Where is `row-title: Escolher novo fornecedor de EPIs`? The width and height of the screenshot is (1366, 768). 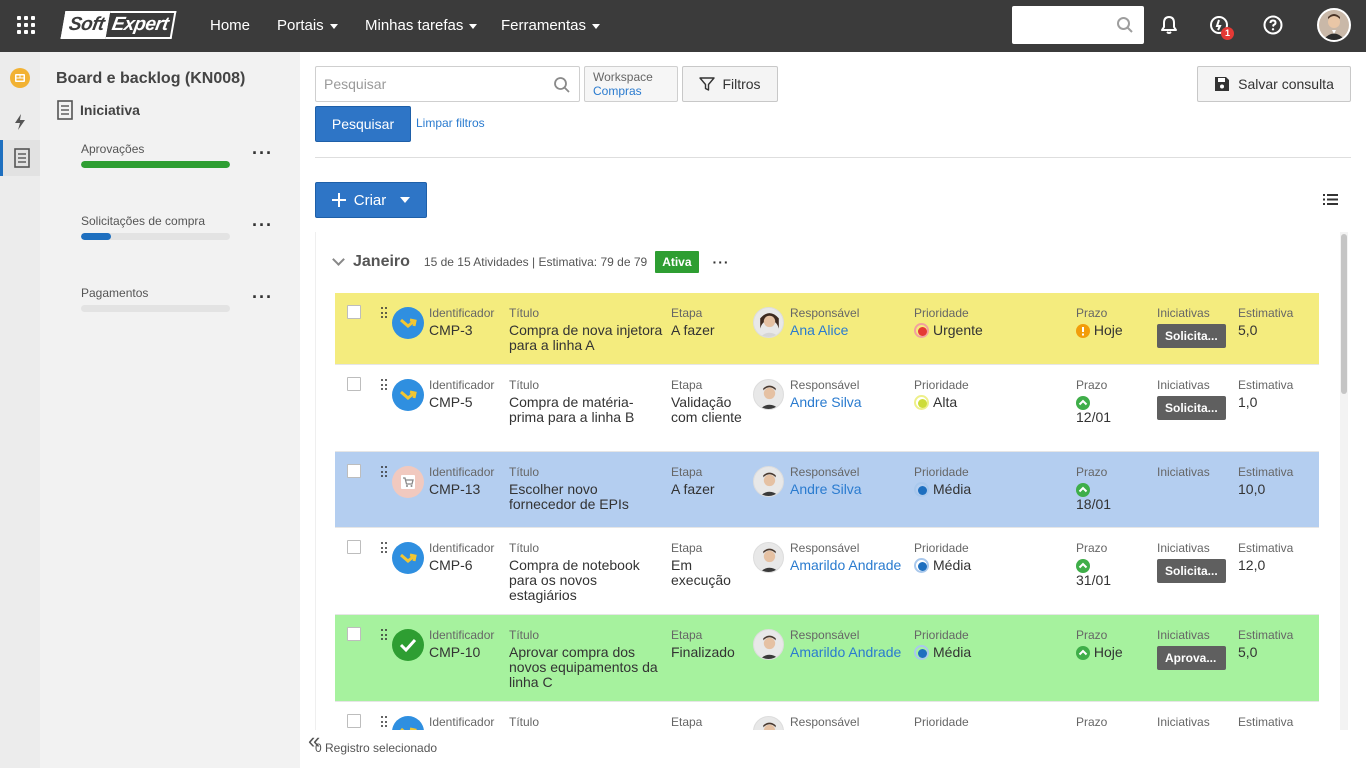
row-title: Escolher novo fornecedor de EPIs is located at coordinates (586, 497).